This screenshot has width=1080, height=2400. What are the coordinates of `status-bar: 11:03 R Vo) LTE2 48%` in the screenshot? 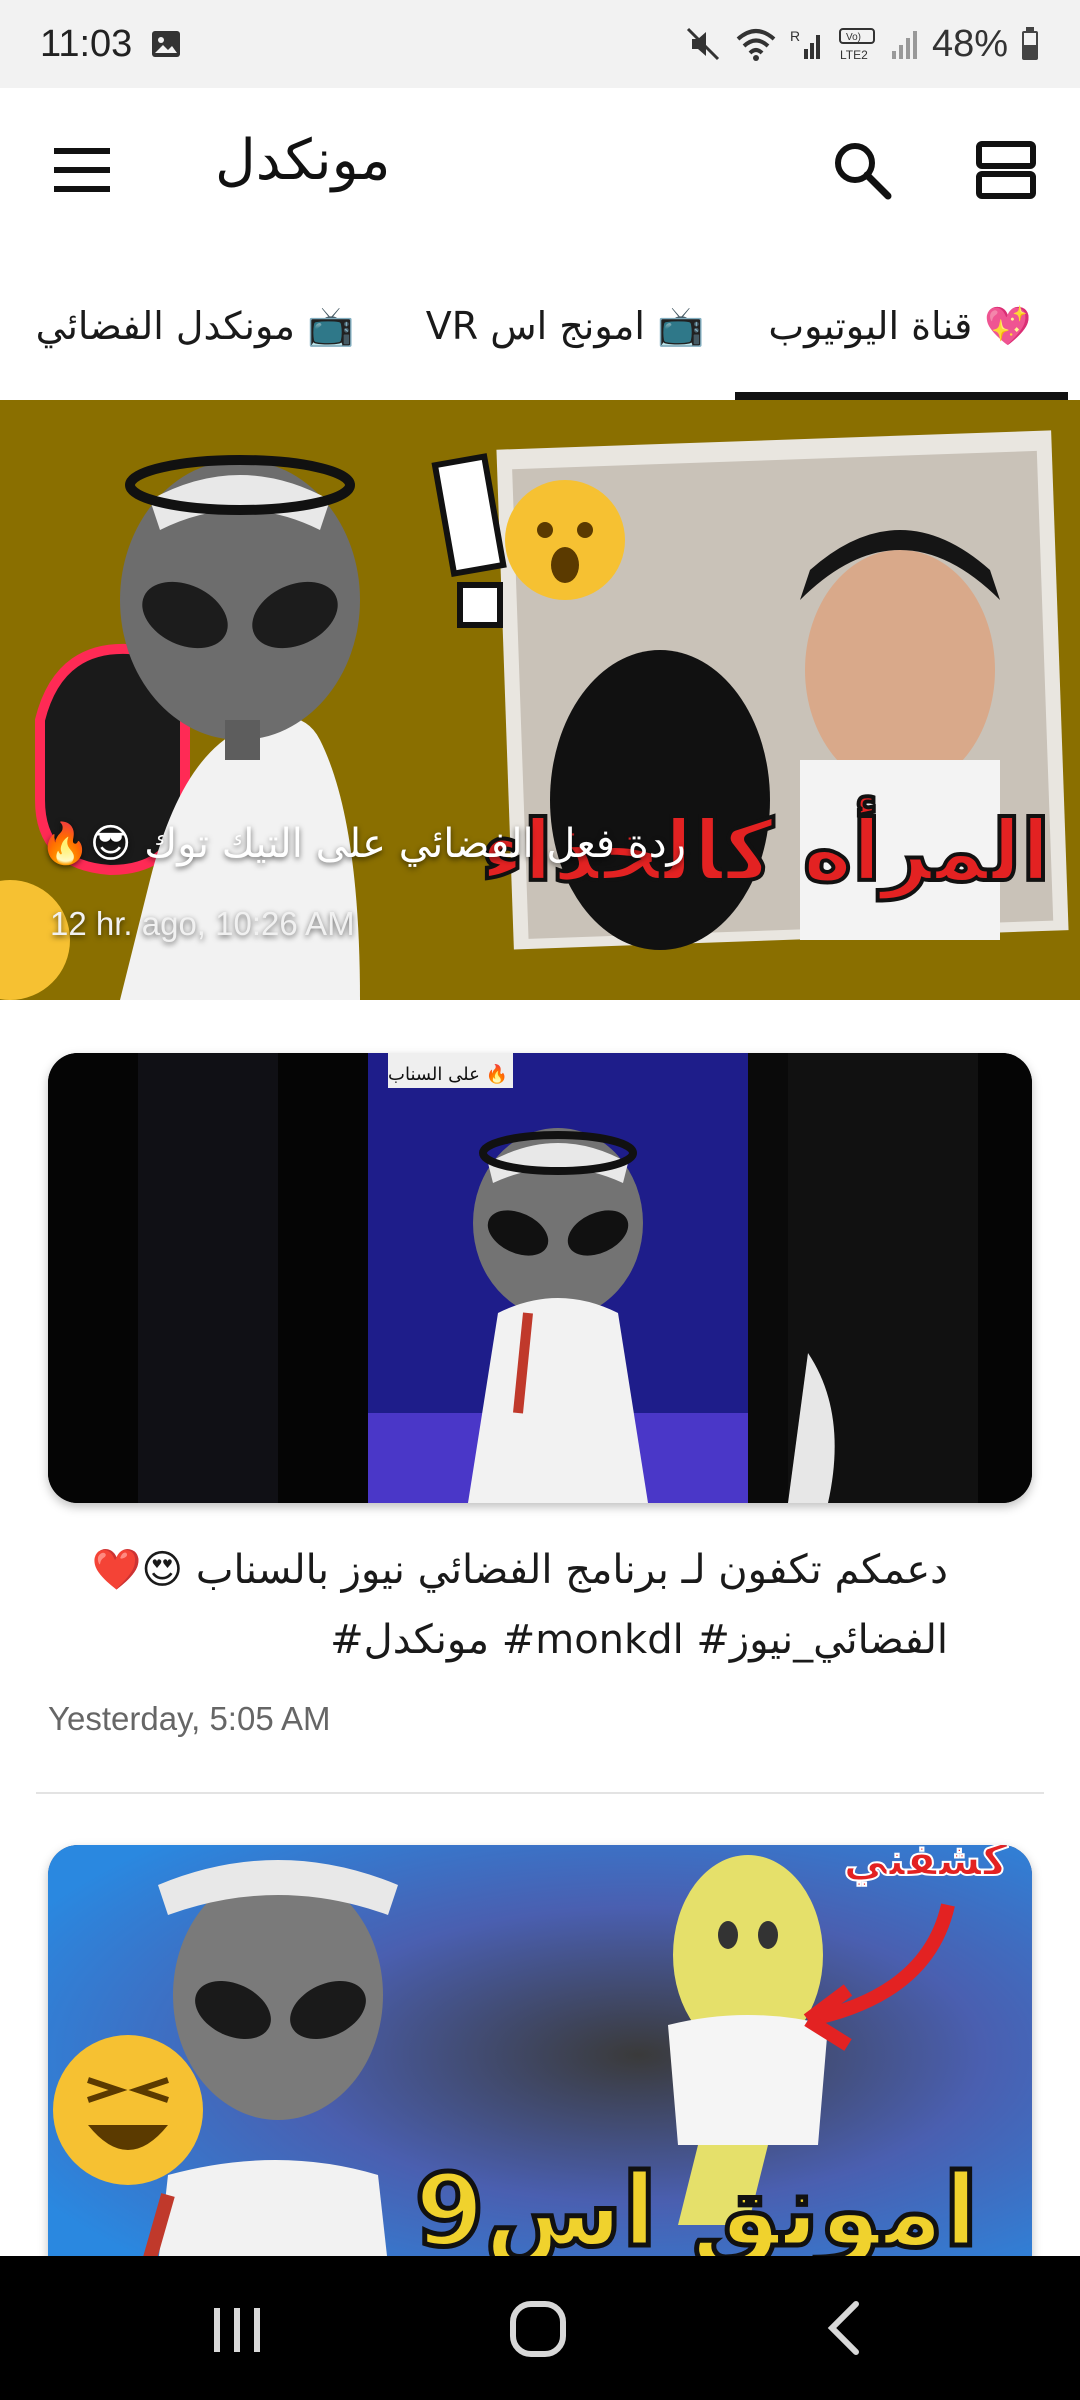 It's located at (540, 44).